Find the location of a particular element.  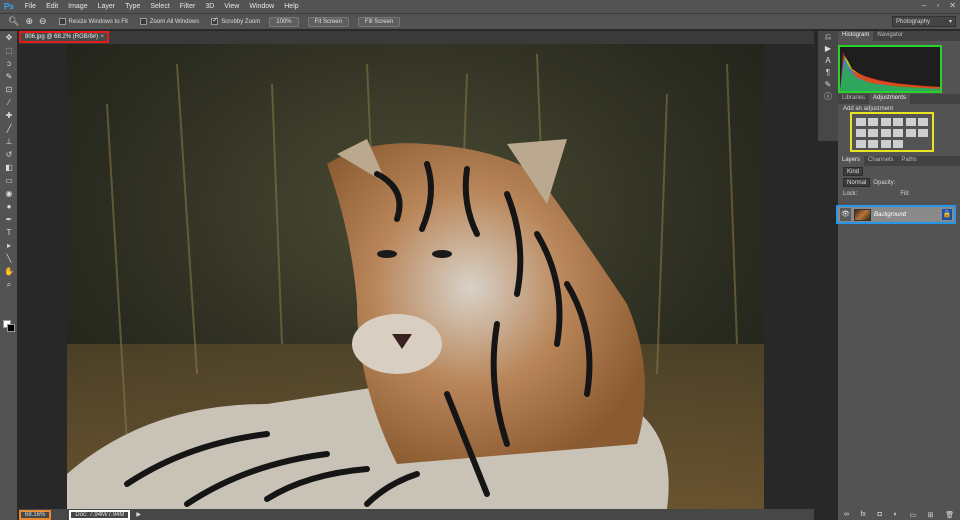

menu-image: Image is located at coordinates (77, 6).